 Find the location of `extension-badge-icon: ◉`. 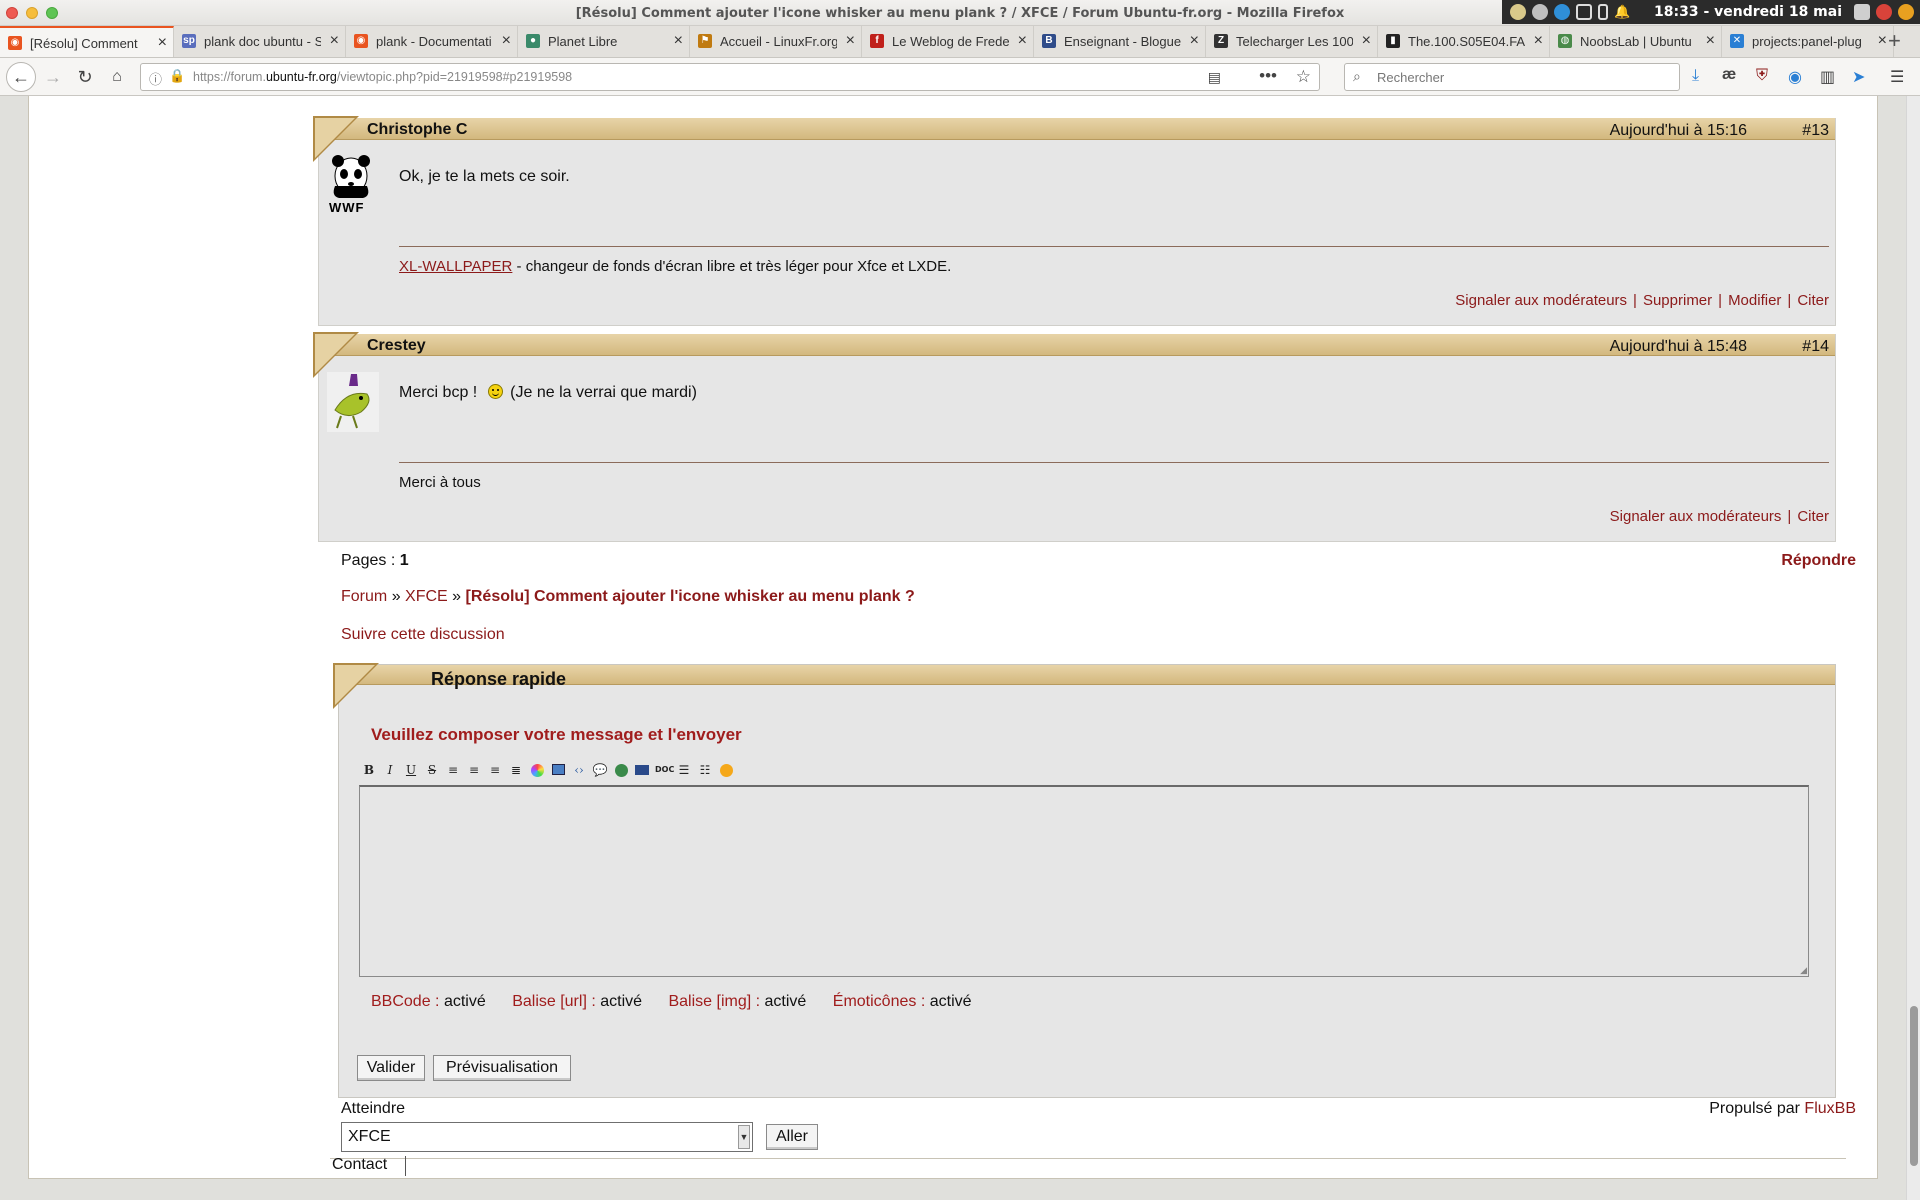

extension-badge-icon: ◉ is located at coordinates (1795, 77).